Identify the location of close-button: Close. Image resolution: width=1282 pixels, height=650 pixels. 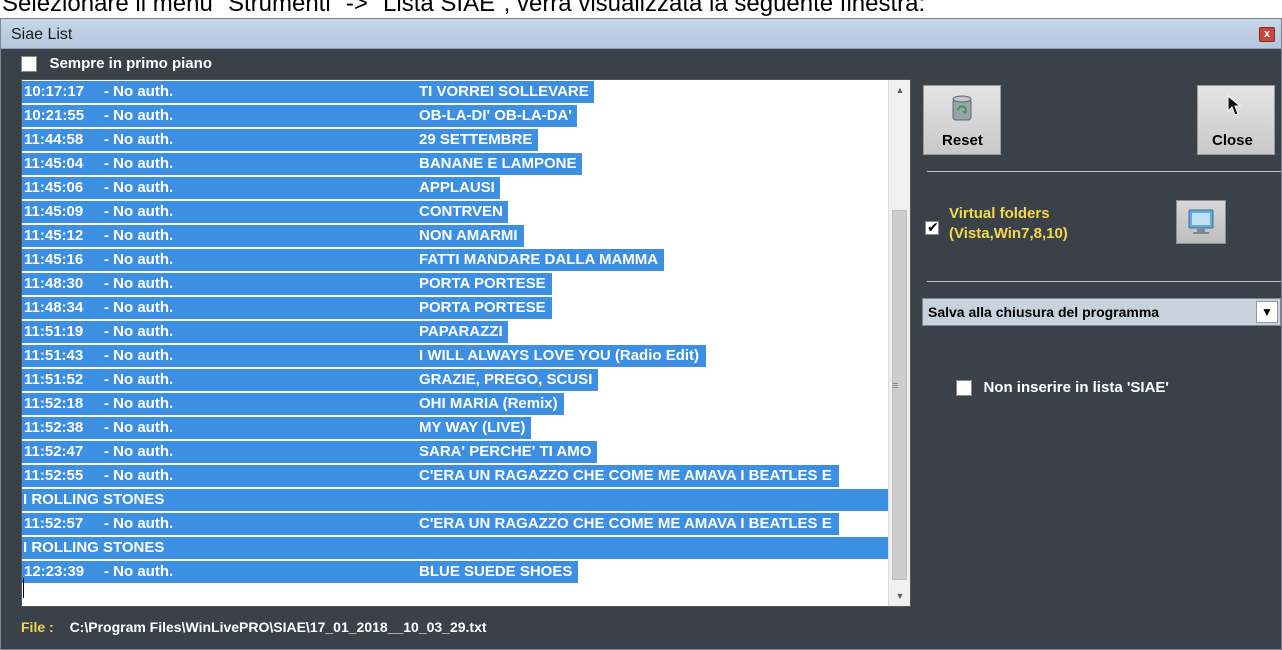
(1236, 120).